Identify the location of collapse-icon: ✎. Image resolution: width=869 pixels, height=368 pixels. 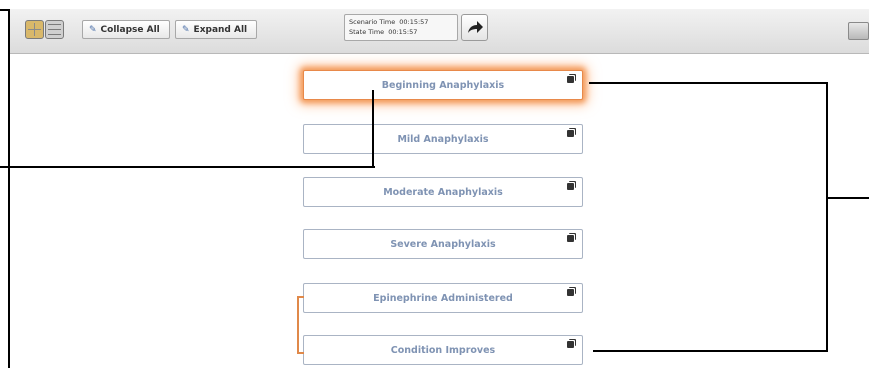
(93, 29).